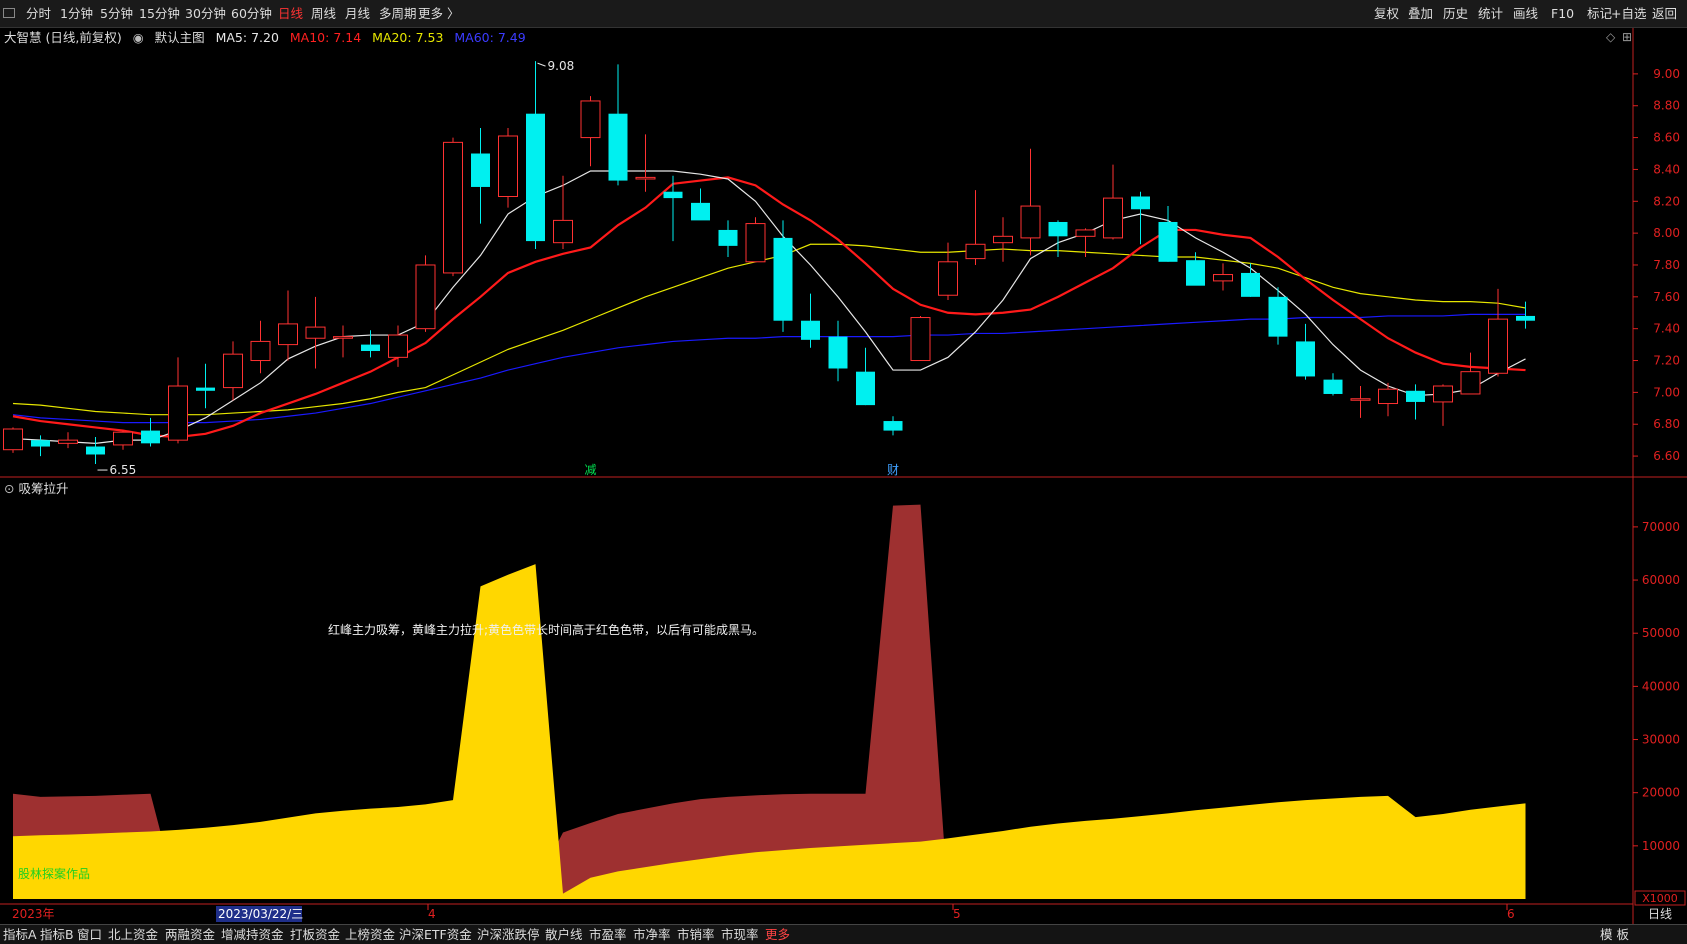 This screenshot has height=944, width=1687. What do you see at coordinates (1661, 793) in the screenshot?
I see `indicator-tick-label: 20000` at bounding box center [1661, 793].